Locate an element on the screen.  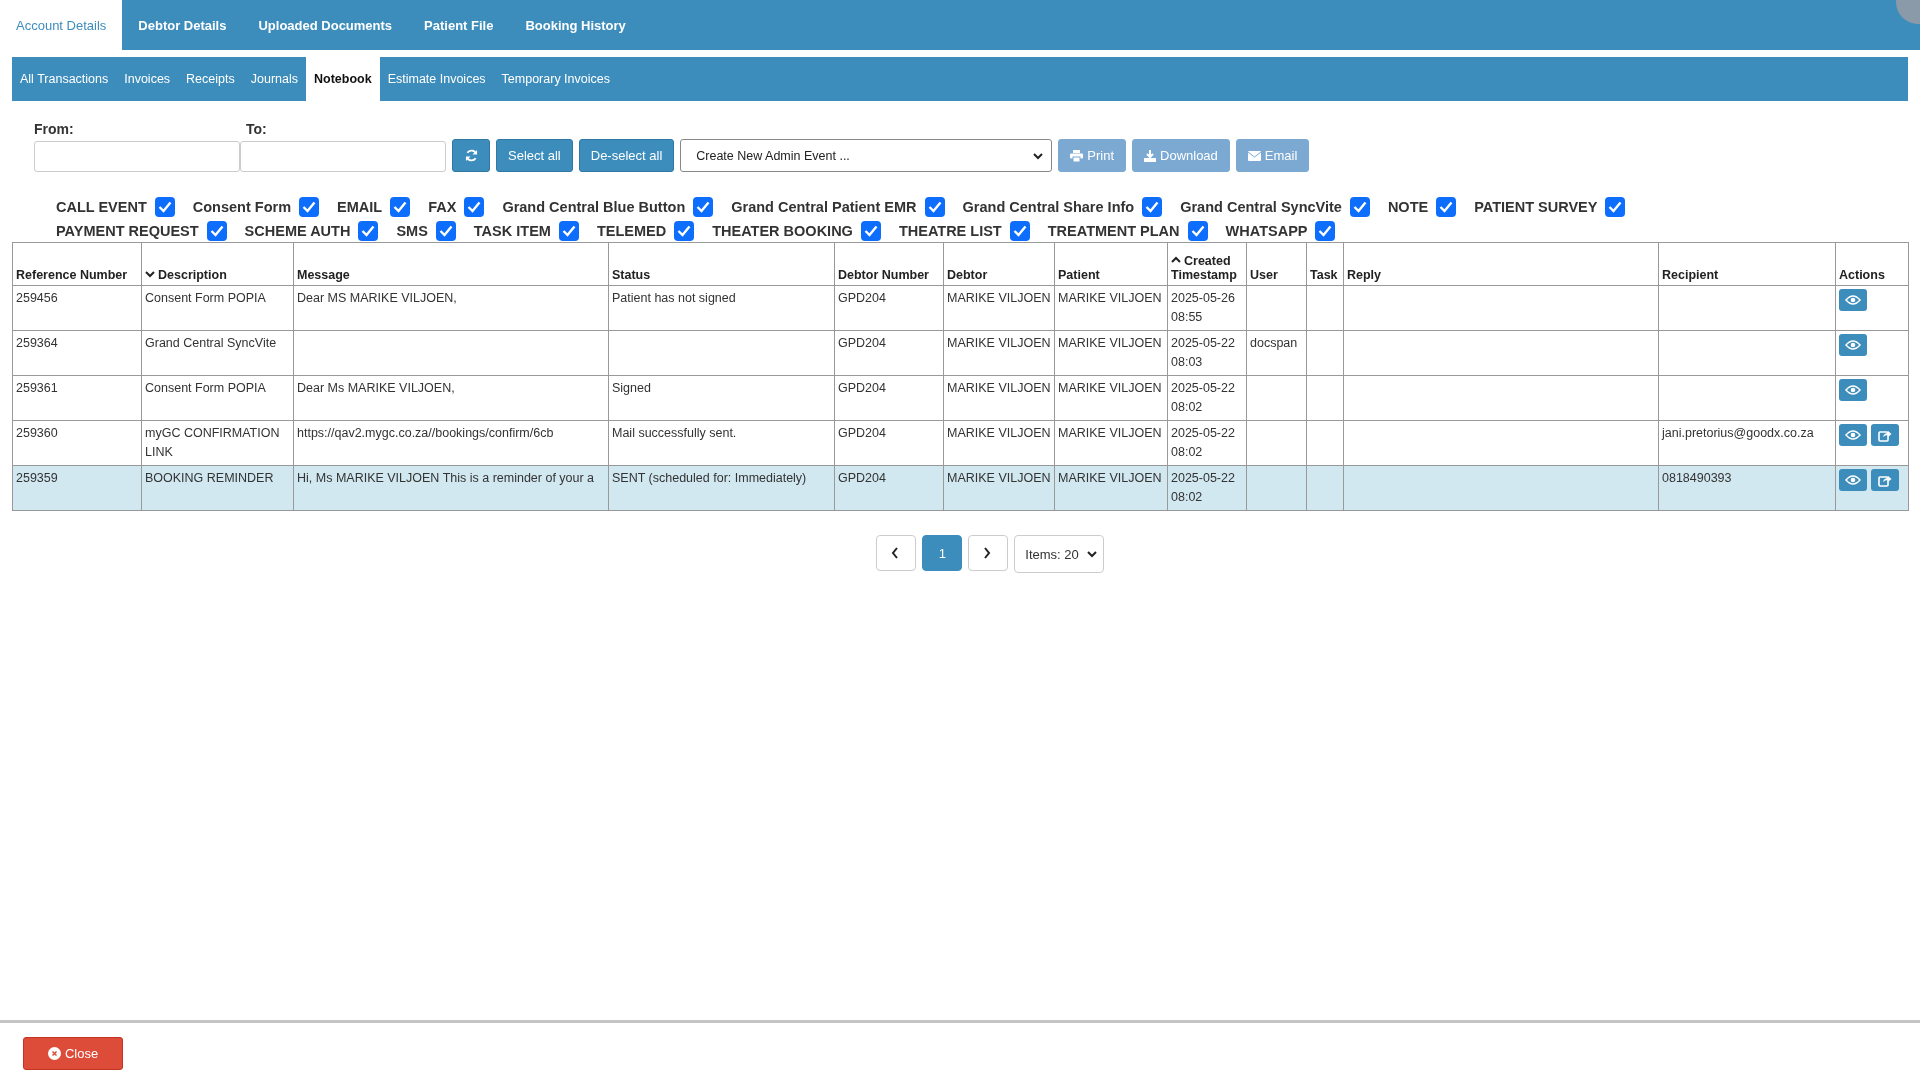
column-header: Debtor Number is located at coordinates (889, 264).